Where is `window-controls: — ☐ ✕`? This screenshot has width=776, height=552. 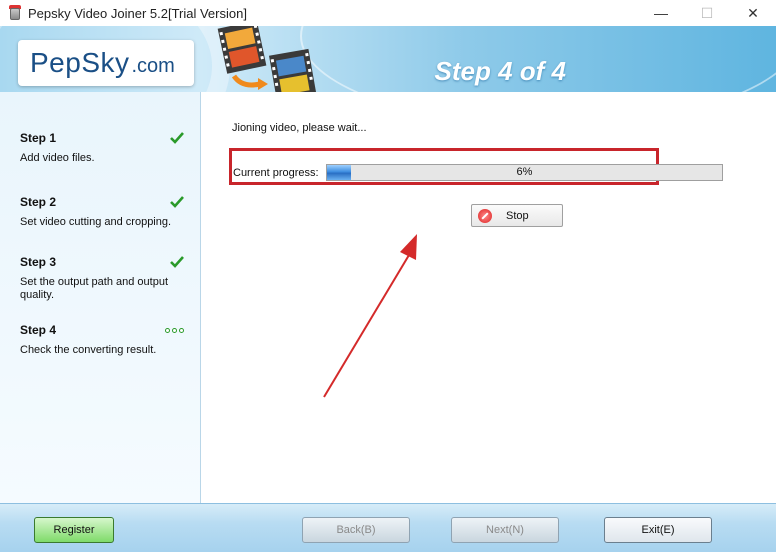
window-controls: — ☐ ✕ is located at coordinates (707, 13).